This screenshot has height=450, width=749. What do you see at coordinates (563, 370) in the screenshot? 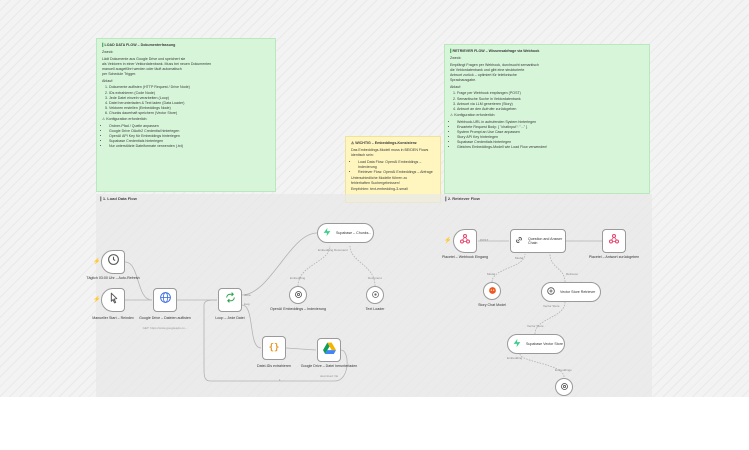
I see `edge-label-embeddings: Embeddings` at bounding box center [563, 370].